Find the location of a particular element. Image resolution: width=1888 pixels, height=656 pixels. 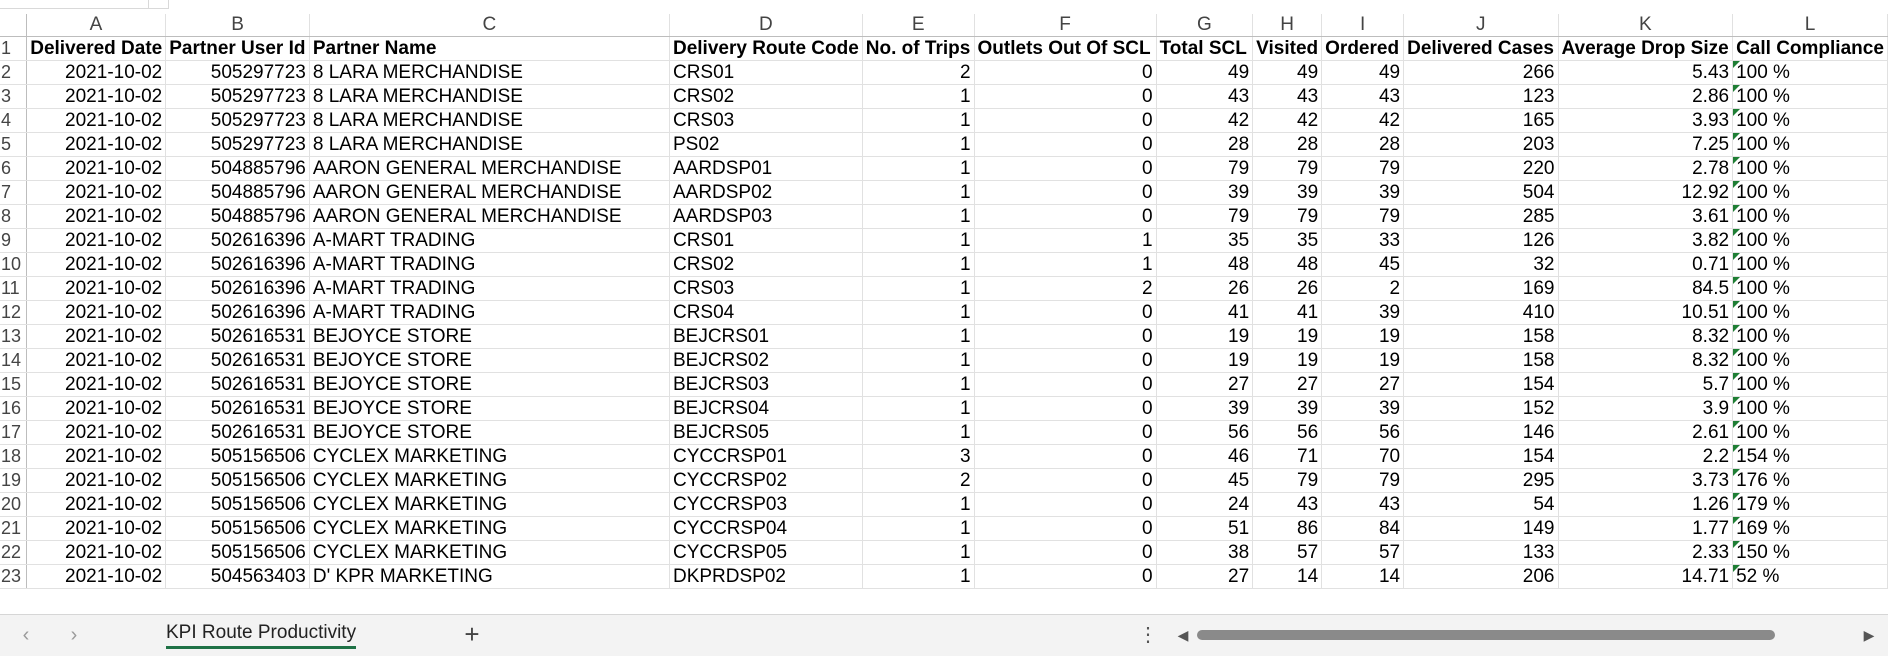

table-cell: 5.7 is located at coordinates (1646, 384).